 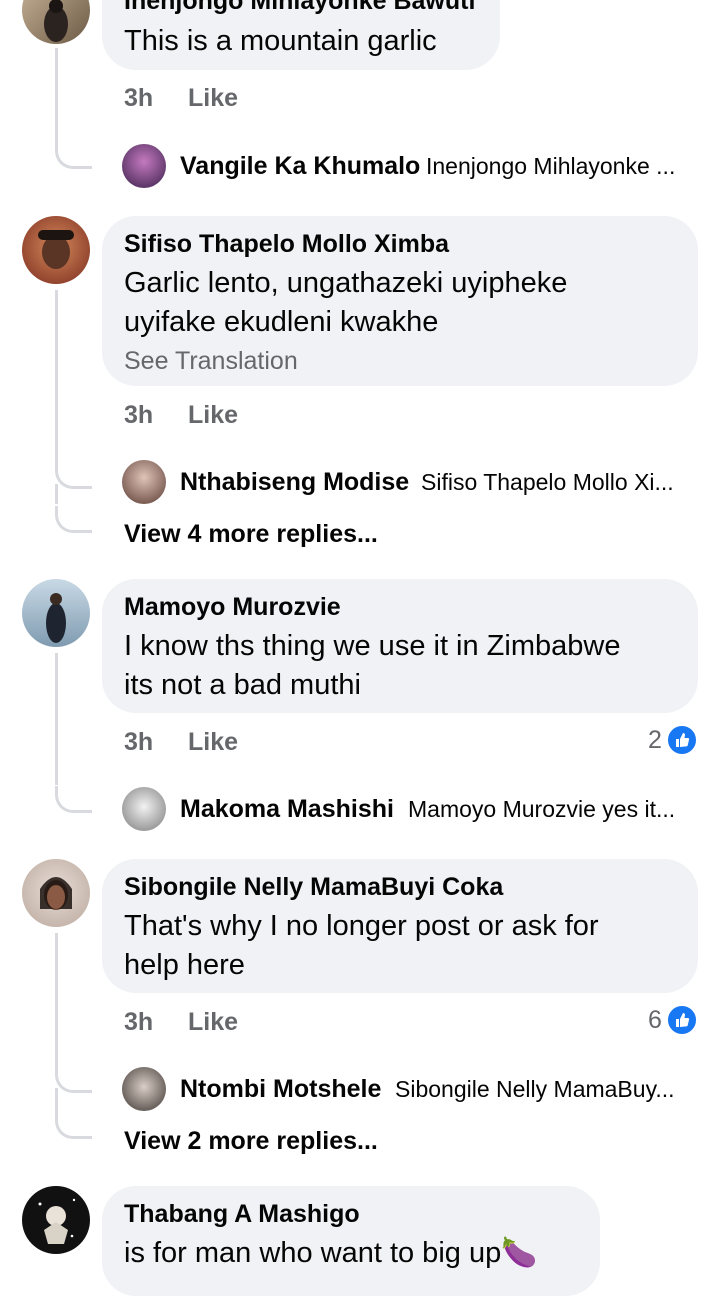 I want to click on comment-author: Sibongile Nelly MamaBuyi Coka, so click(x=313, y=887).